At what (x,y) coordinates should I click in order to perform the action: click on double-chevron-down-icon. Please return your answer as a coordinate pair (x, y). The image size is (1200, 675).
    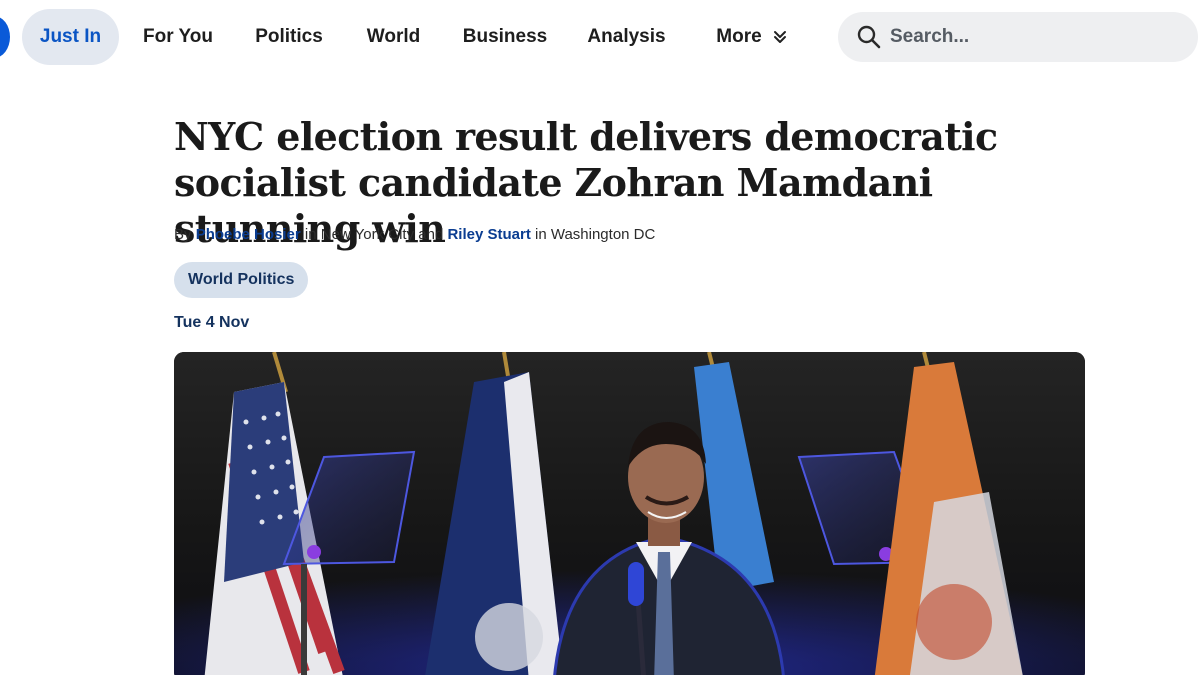
    Looking at the image, I should click on (780, 37).